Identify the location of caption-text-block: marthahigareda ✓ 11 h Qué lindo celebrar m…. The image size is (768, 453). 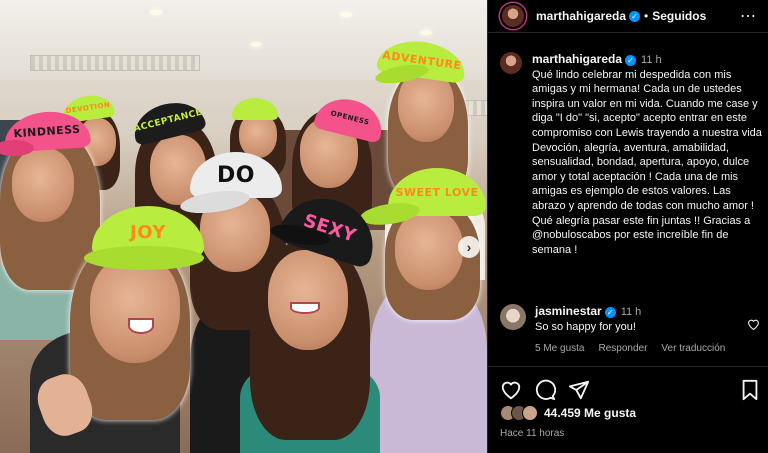
(647, 154).